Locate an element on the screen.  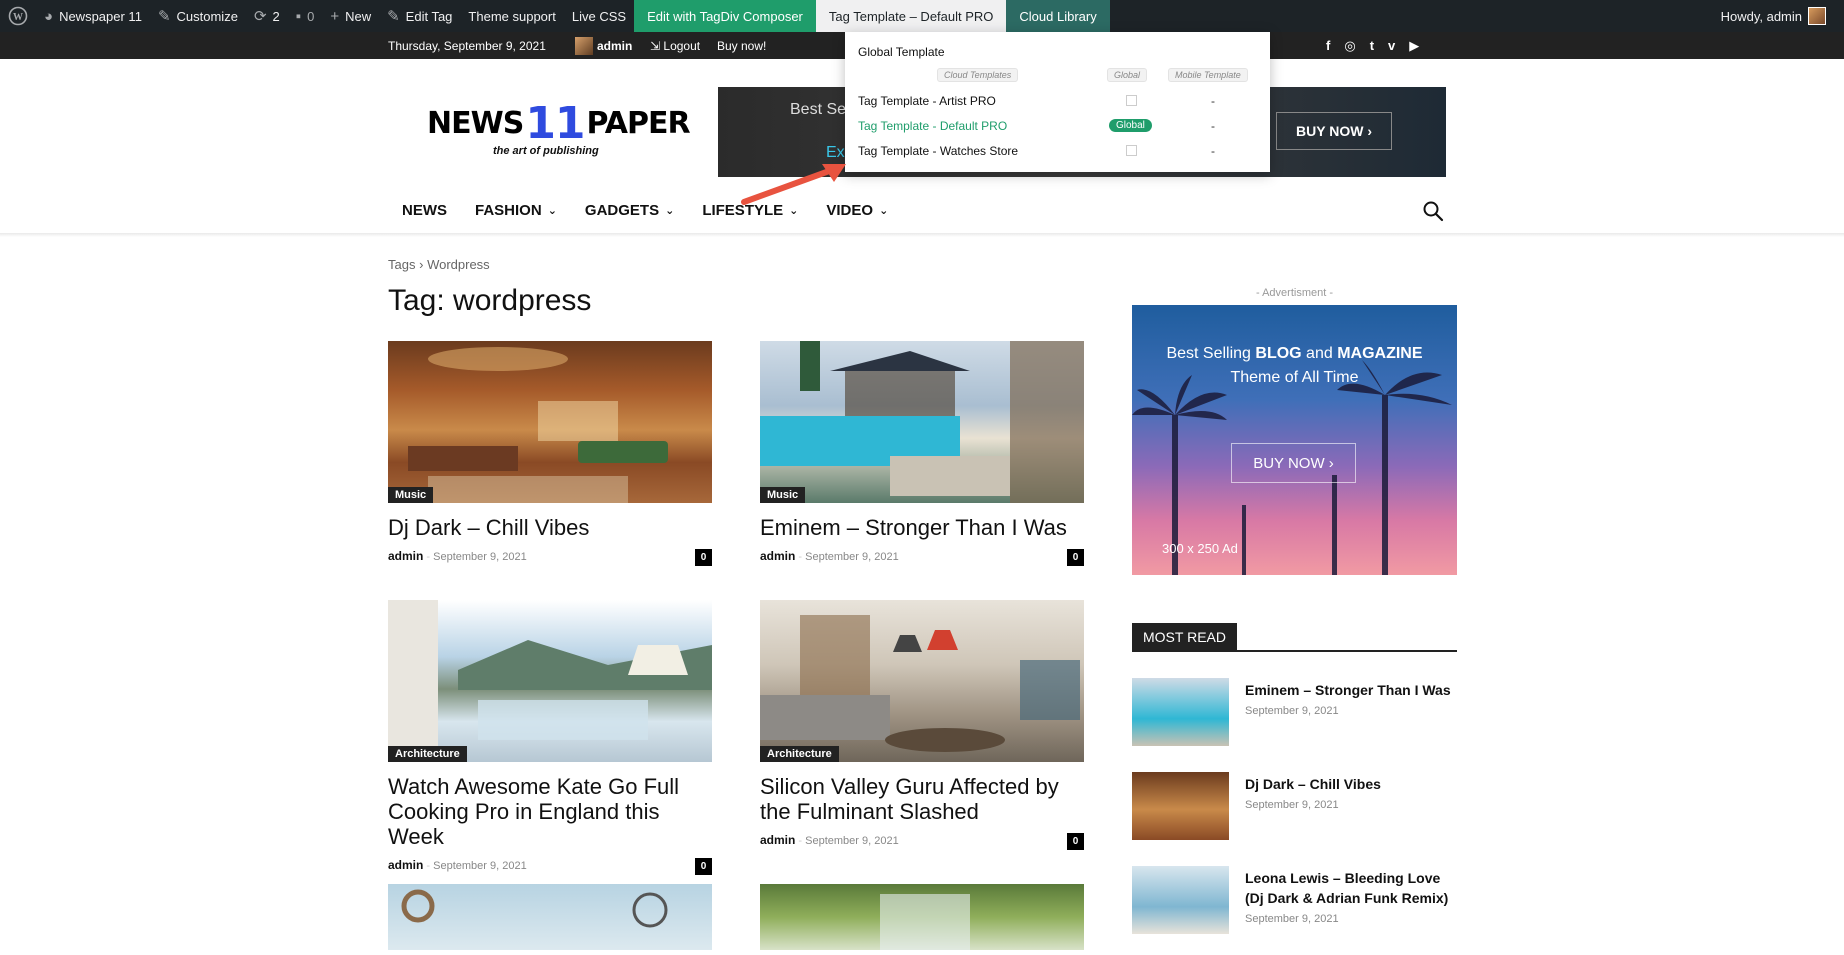
logo-wordmark: NEWS 11 PAPER is located at coordinates (559, 123).